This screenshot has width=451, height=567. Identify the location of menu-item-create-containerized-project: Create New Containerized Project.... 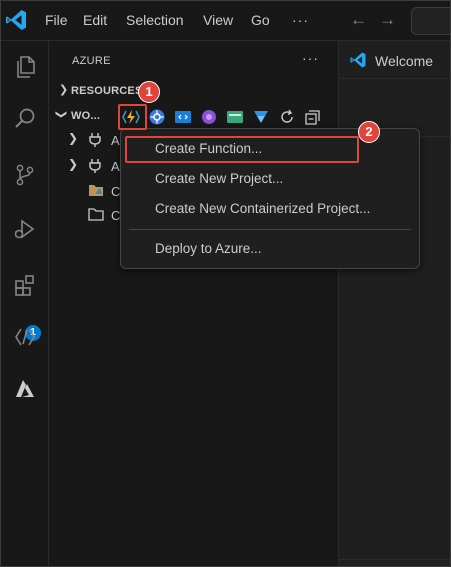
(270, 209).